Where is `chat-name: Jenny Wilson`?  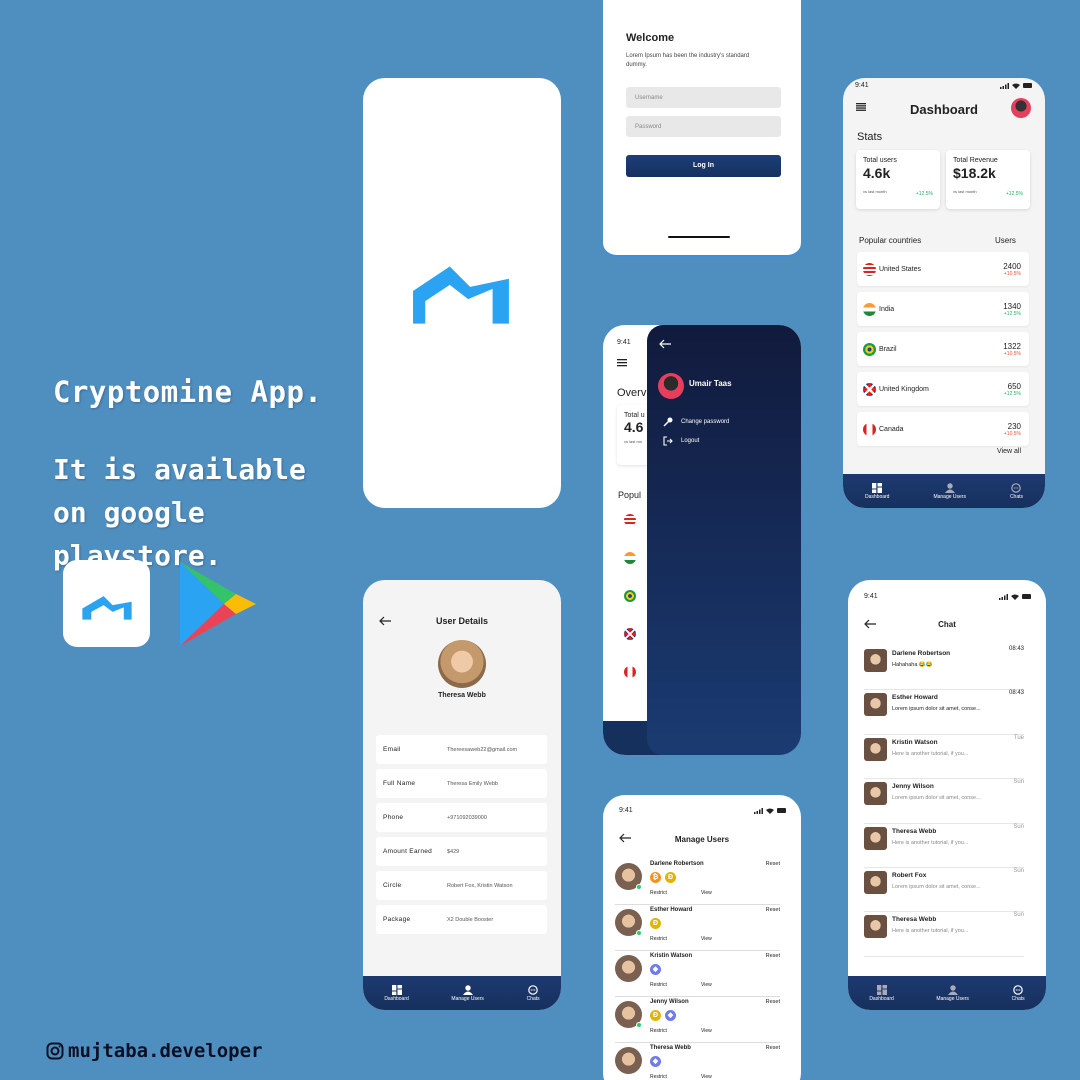
chat-name: Jenny Wilson is located at coordinates (913, 787).